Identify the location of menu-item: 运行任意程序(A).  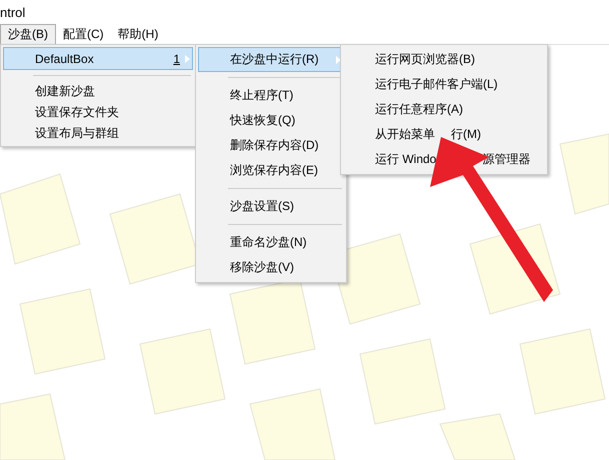
(444, 109).